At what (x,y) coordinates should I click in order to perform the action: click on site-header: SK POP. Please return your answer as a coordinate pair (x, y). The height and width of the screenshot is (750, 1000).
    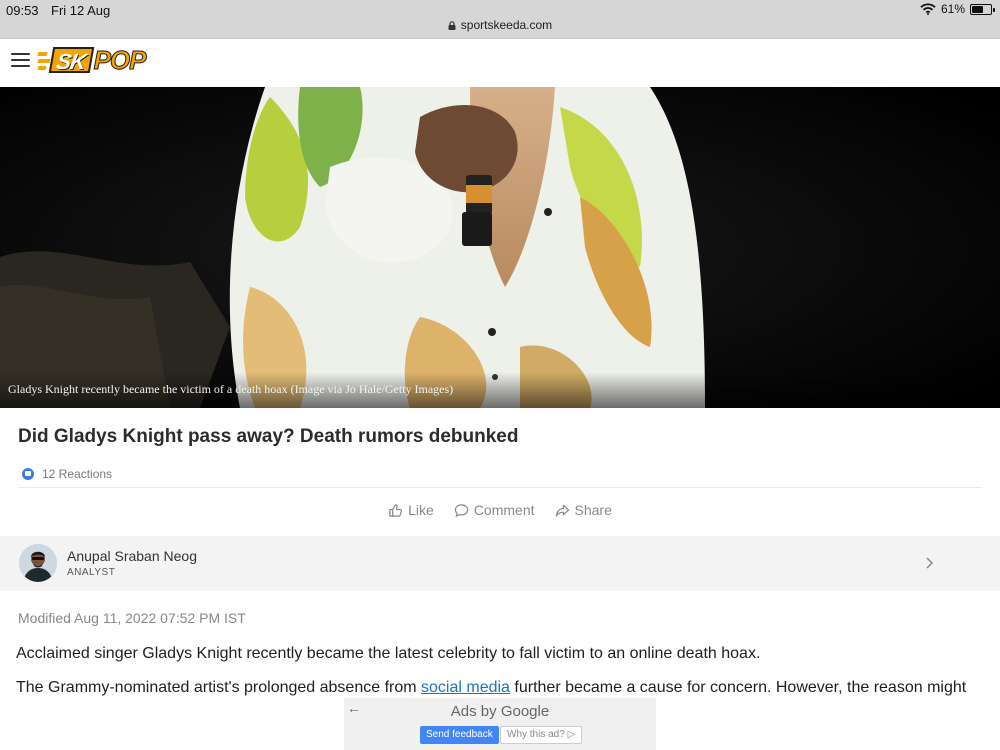
    Looking at the image, I should click on (500, 63).